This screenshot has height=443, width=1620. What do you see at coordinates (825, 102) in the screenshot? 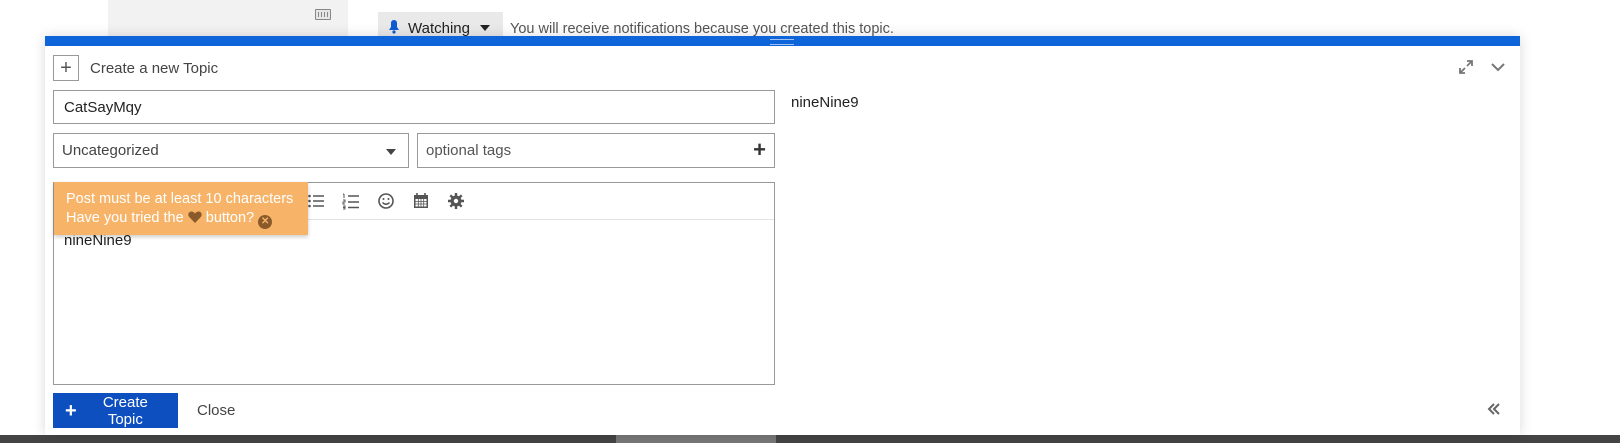
I see `preview-content: nineNine9` at bounding box center [825, 102].